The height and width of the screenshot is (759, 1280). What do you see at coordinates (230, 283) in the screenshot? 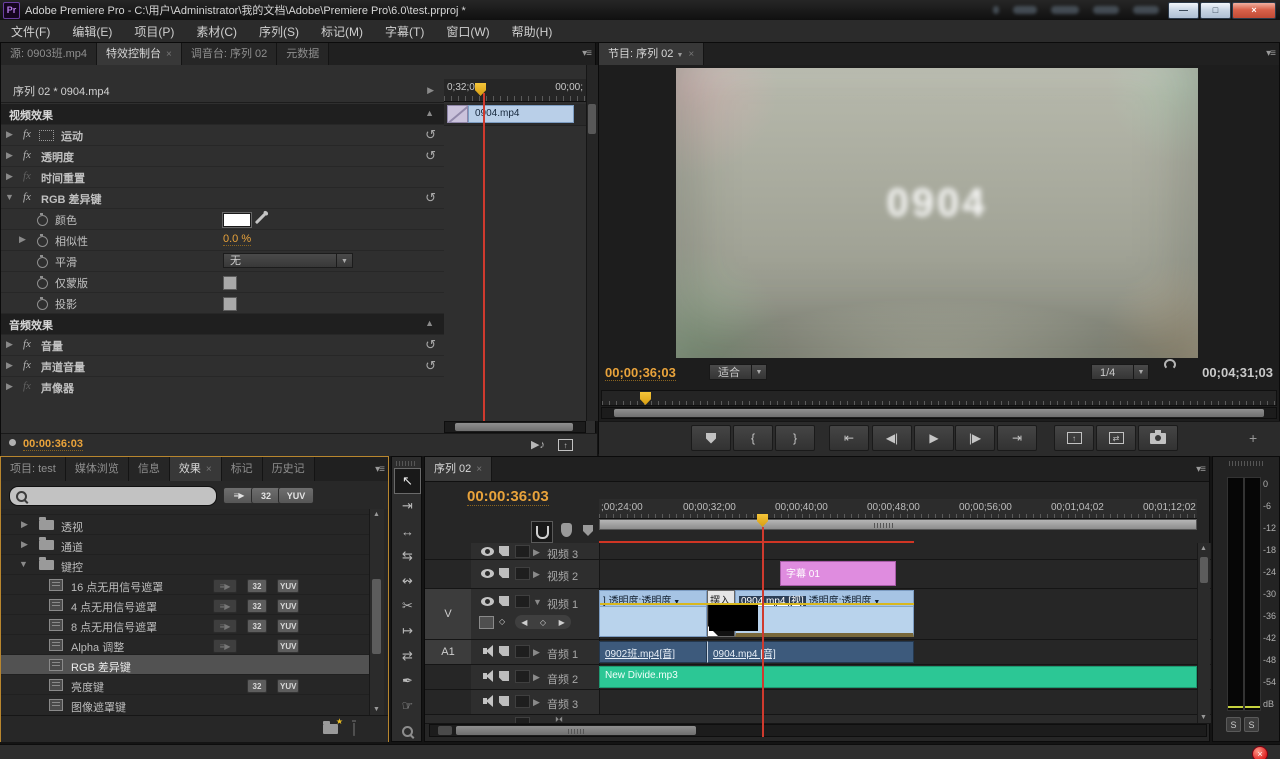
I see `mask-only-checkbox` at bounding box center [230, 283].